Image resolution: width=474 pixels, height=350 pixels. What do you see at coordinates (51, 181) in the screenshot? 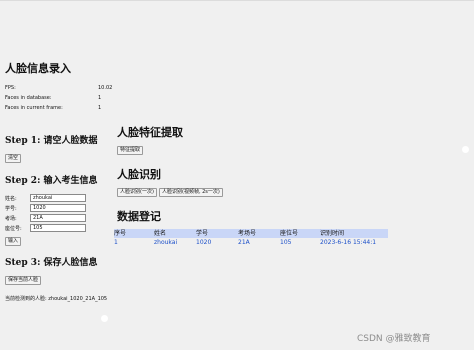
I see `step2-title: Step 2: 输入考生信息` at bounding box center [51, 181].